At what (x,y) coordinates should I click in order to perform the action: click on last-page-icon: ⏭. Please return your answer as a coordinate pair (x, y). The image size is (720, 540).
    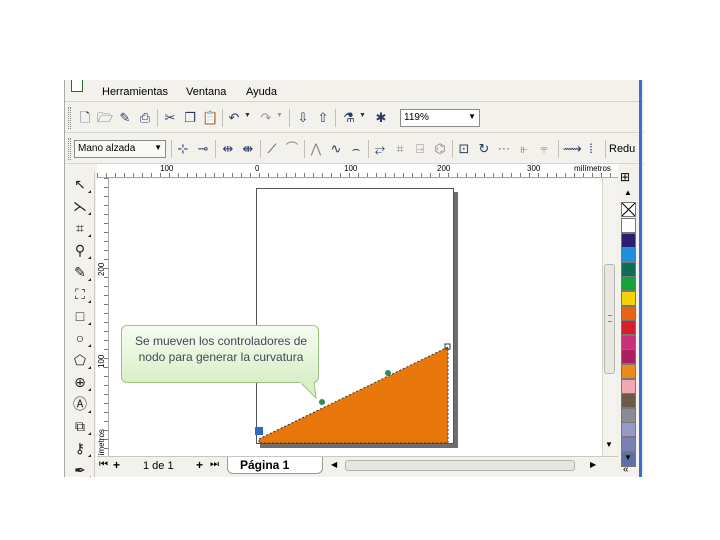
    Looking at the image, I should click on (214, 464).